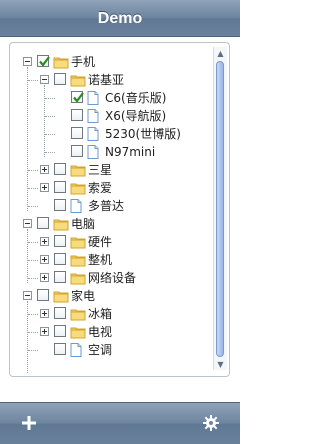 This screenshot has height=444, width=320. Describe the element at coordinates (120, 18) in the screenshot. I see `app-title: Demo` at that location.